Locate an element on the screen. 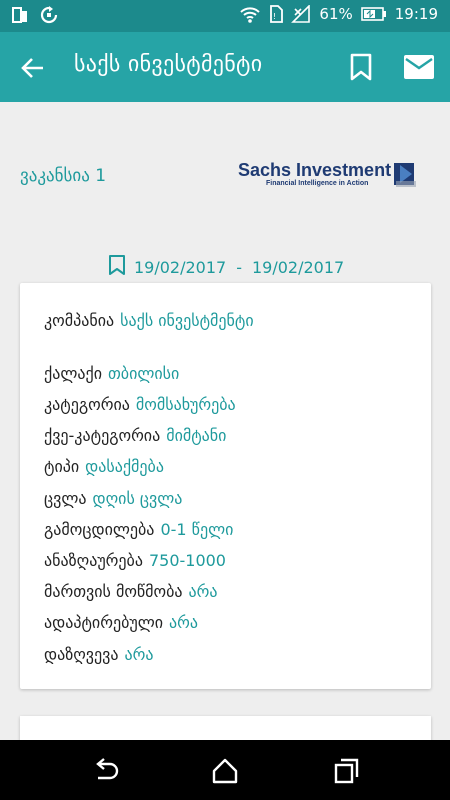  sync-icon is located at coordinates (49, 15).